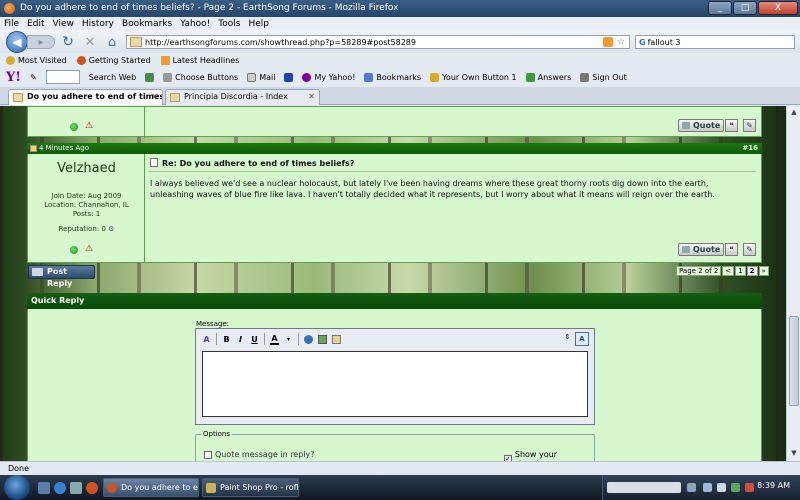 The image size is (800, 500). Describe the element at coordinates (259, 454) in the screenshot. I see `quote-message-option: Quote message in reply?` at that location.